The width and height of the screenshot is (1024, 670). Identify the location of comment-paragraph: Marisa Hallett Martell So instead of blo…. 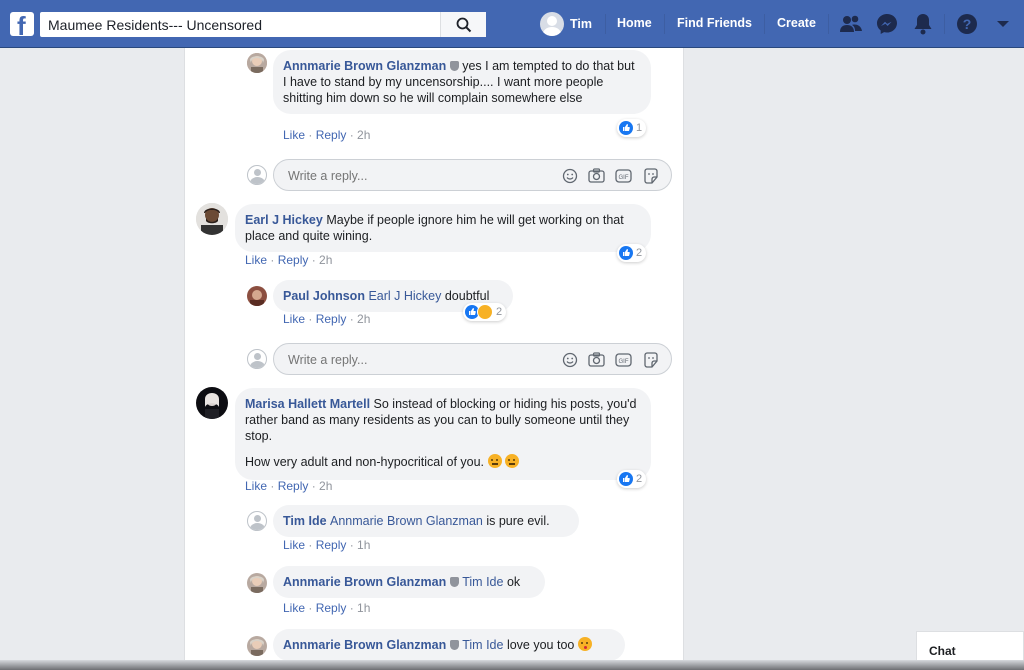
(443, 420).